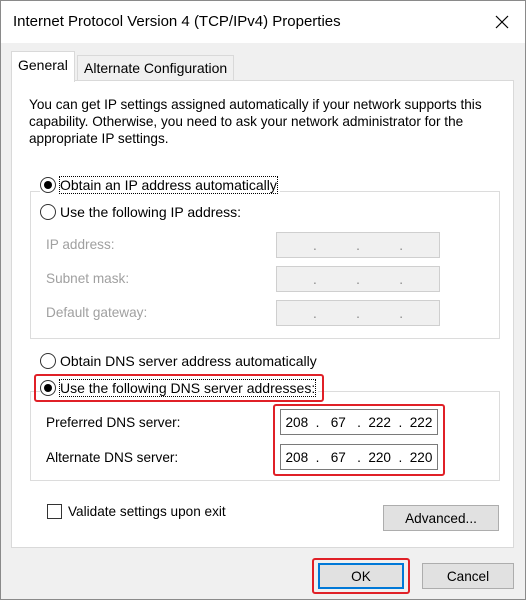  I want to click on subnet-mask-input: . . ., so click(358, 279).